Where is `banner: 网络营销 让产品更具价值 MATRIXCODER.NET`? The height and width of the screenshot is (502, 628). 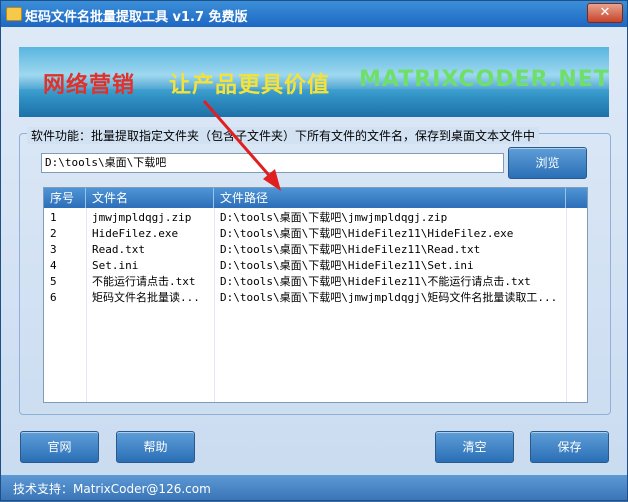
banner: 网络营销 让产品更具价值 MATRIXCODER.NET is located at coordinates (314, 82).